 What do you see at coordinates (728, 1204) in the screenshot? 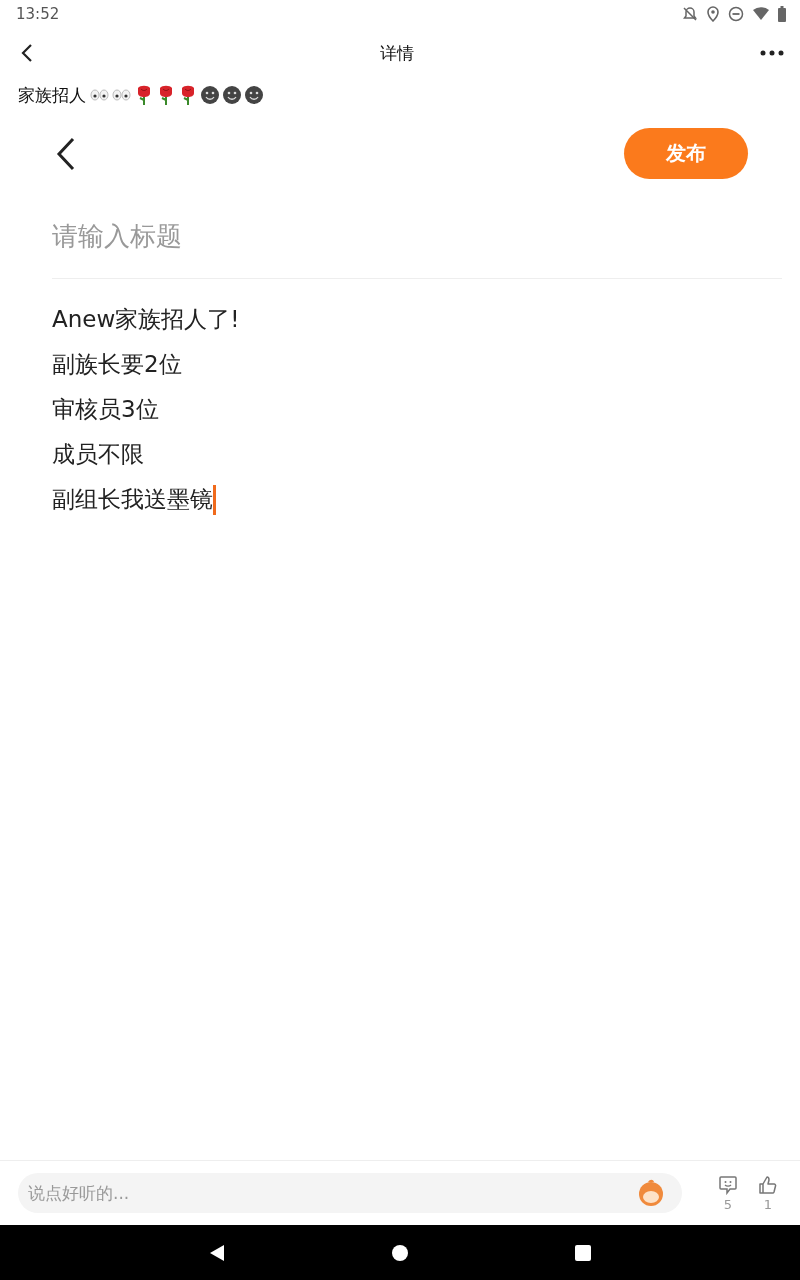
I see `comment-count: 5` at bounding box center [728, 1204].